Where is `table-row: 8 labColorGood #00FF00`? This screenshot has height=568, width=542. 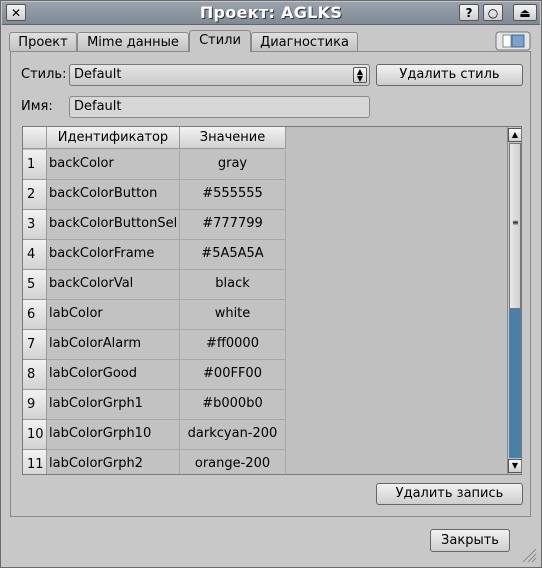 table-row: 8 labColorGood #00FF00 is located at coordinates (154, 375).